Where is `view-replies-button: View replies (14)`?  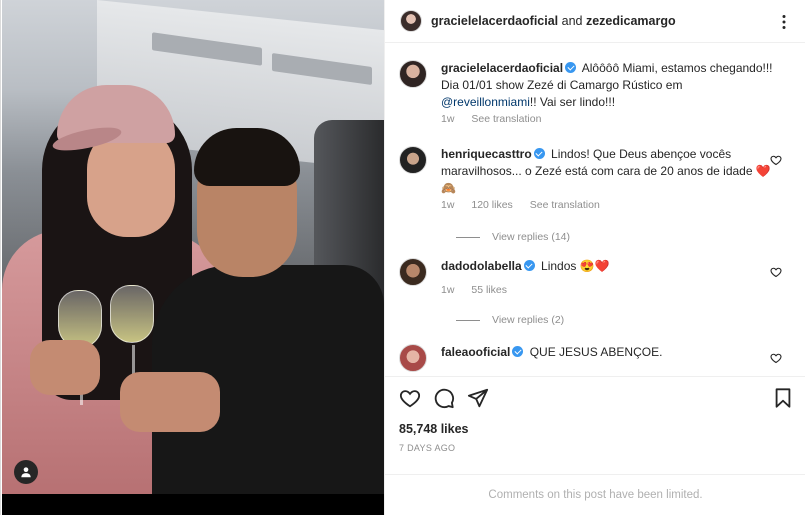
view-replies-button: View replies (14) is located at coordinates (513, 237).